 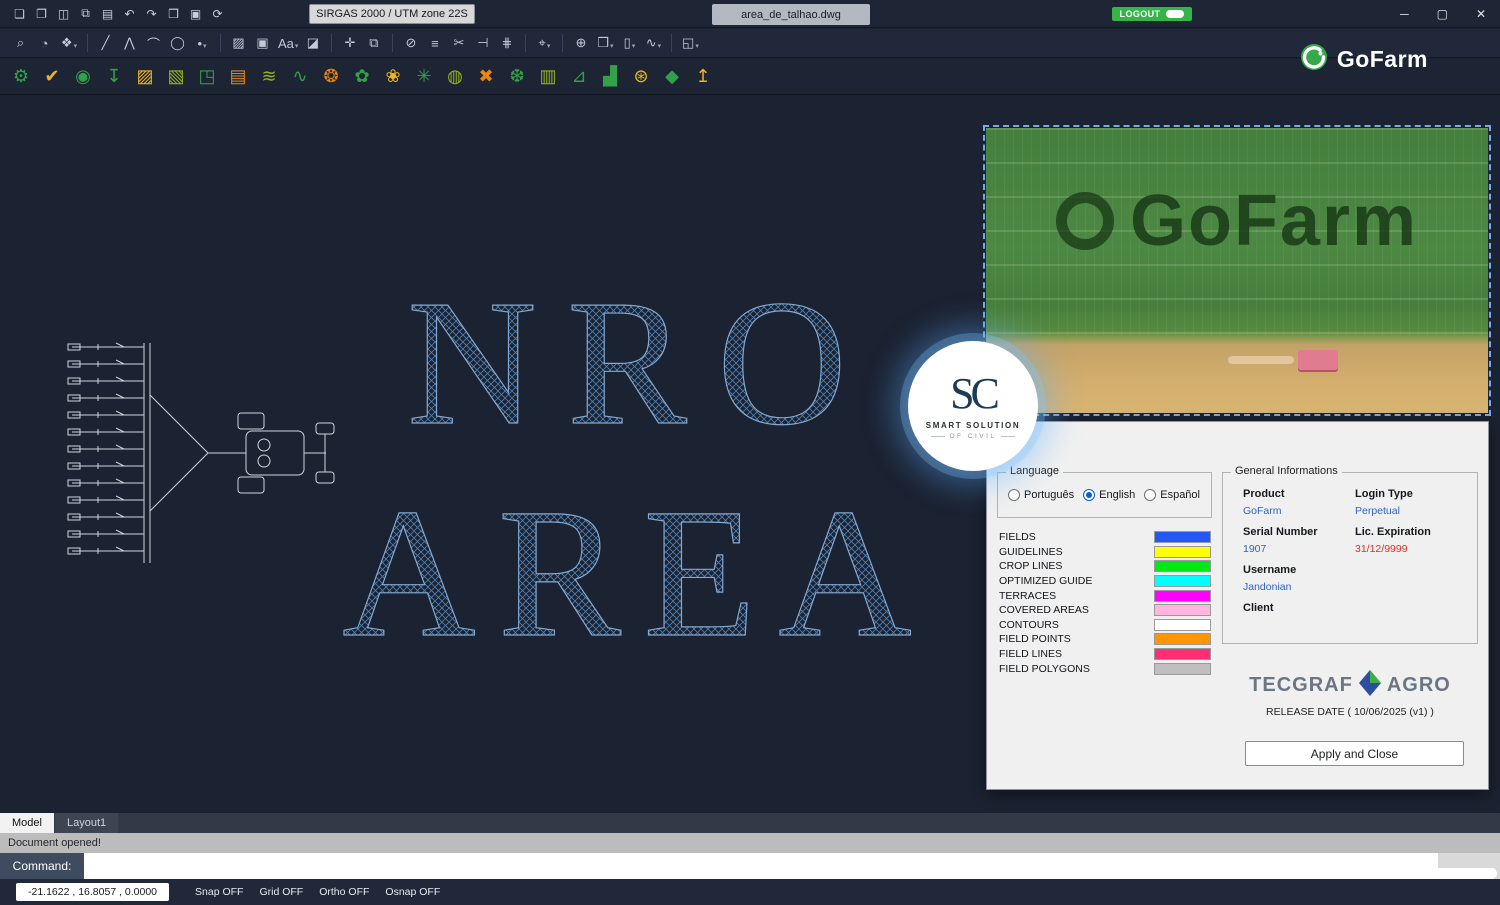 What do you see at coordinates (629, 43) in the screenshot?
I see `clipboard-tool-icon: ▯` at bounding box center [629, 43].